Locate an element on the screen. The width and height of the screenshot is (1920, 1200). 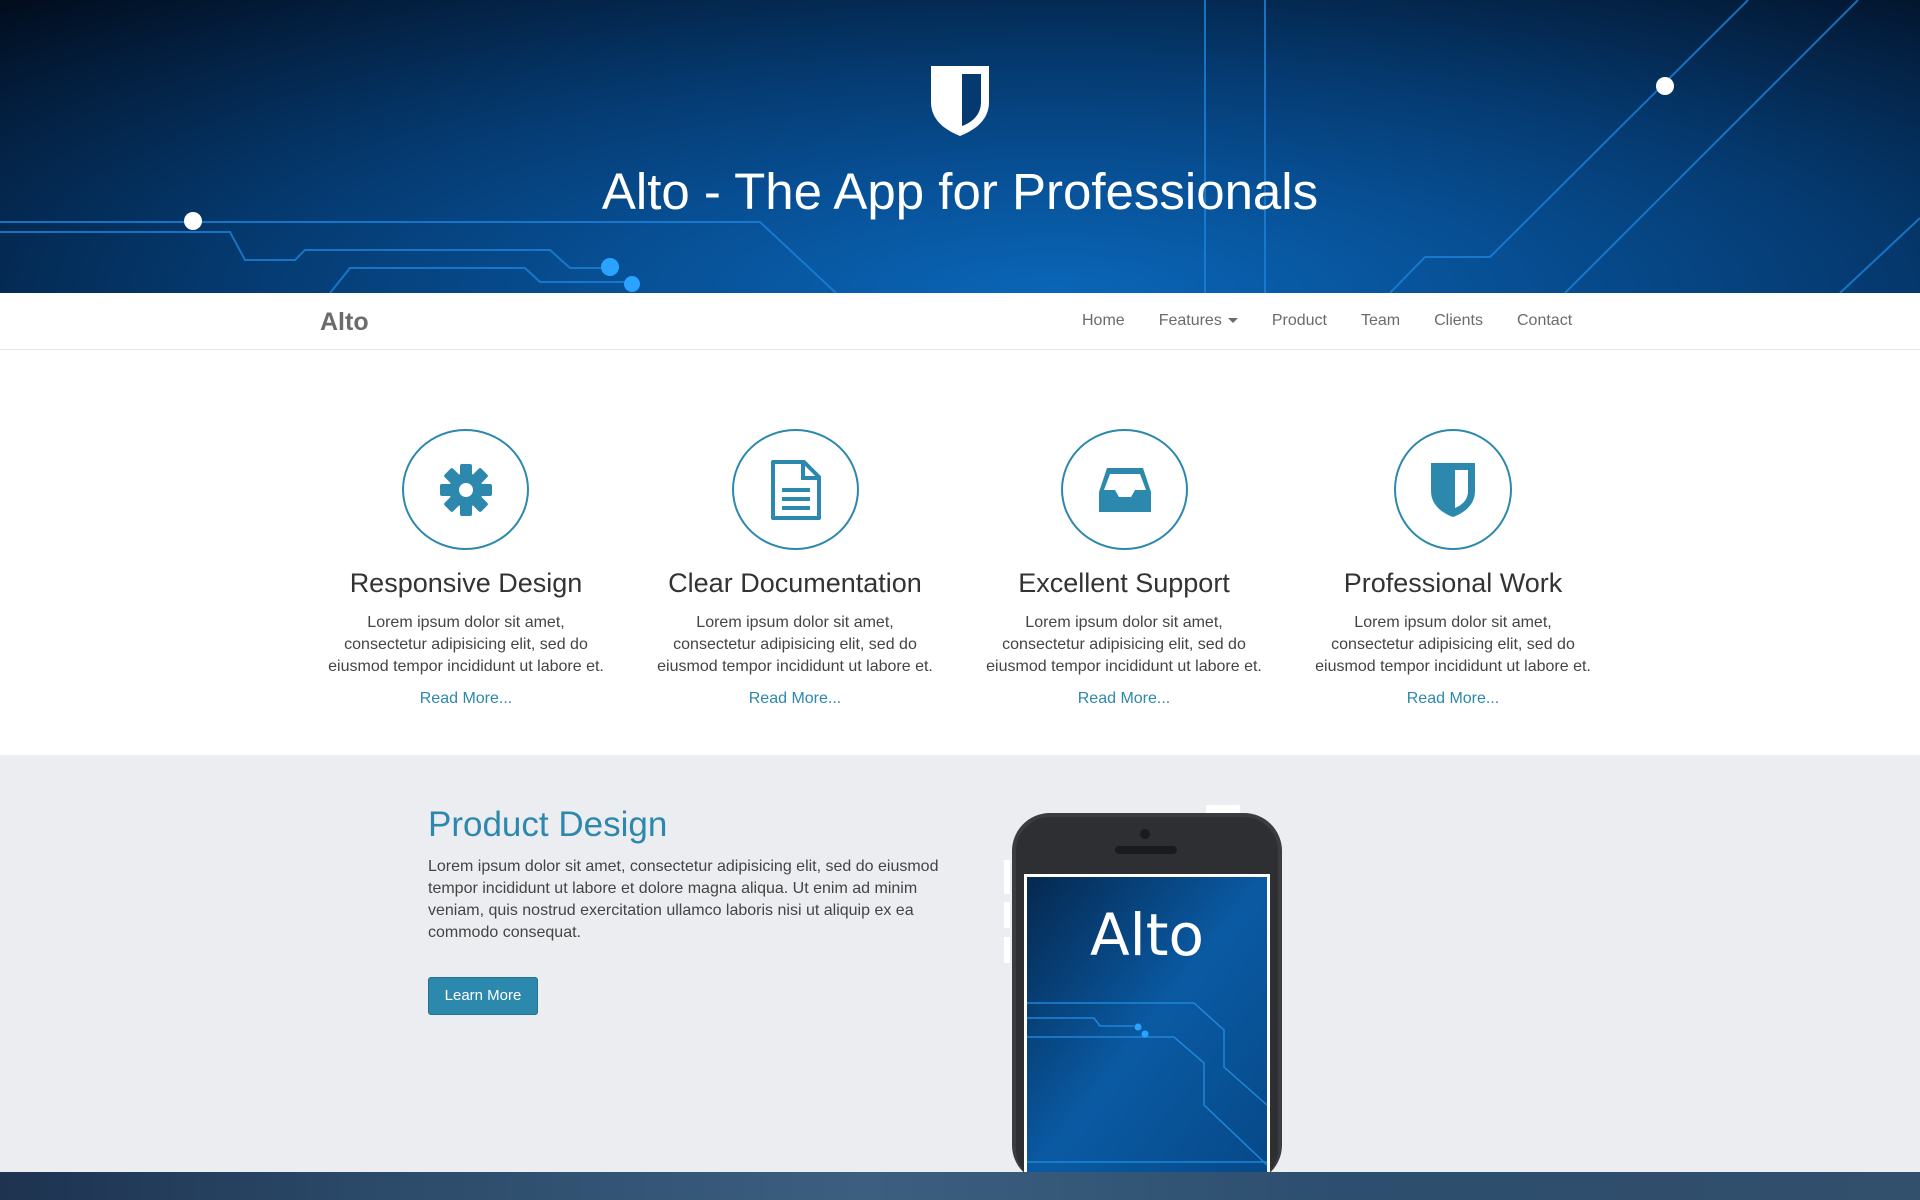
nav-item-label: Contact is located at coordinates (1545, 320).